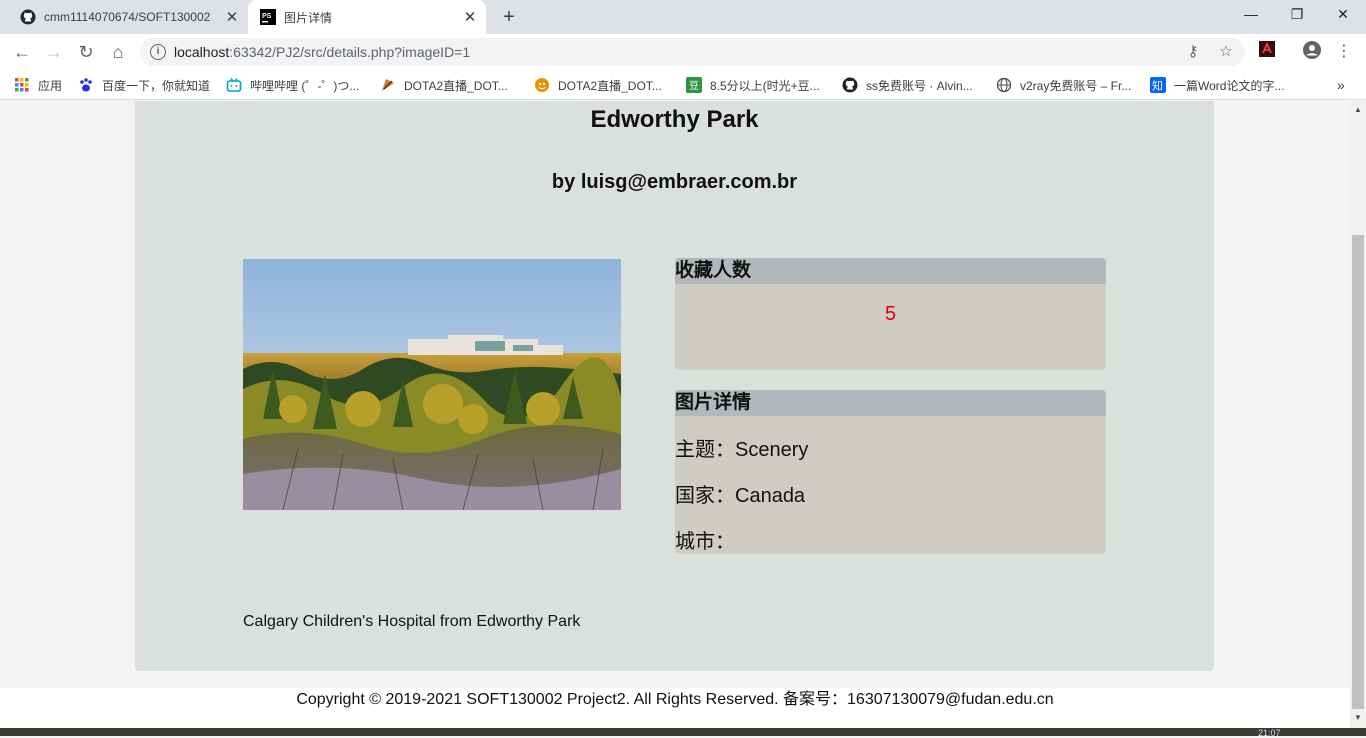  What do you see at coordinates (1343, 15) in the screenshot?
I see `close-window-button: ✕` at bounding box center [1343, 15].